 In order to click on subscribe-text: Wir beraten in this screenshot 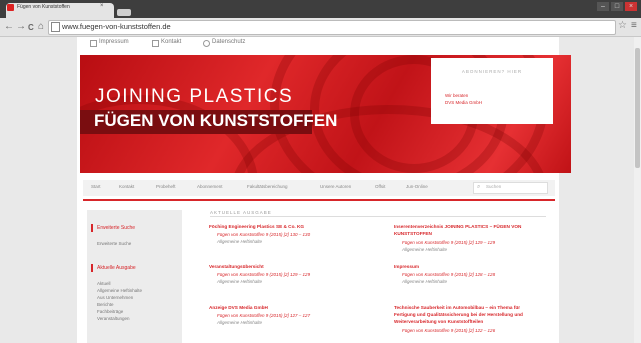, I will do `click(457, 95)`.